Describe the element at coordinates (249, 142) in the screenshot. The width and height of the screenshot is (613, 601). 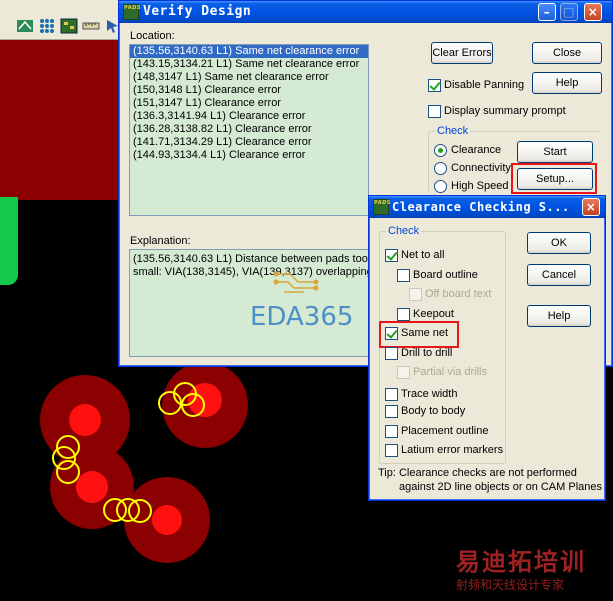
I see `location-item: (141.71,3134.29 L1) Clearance error` at that location.